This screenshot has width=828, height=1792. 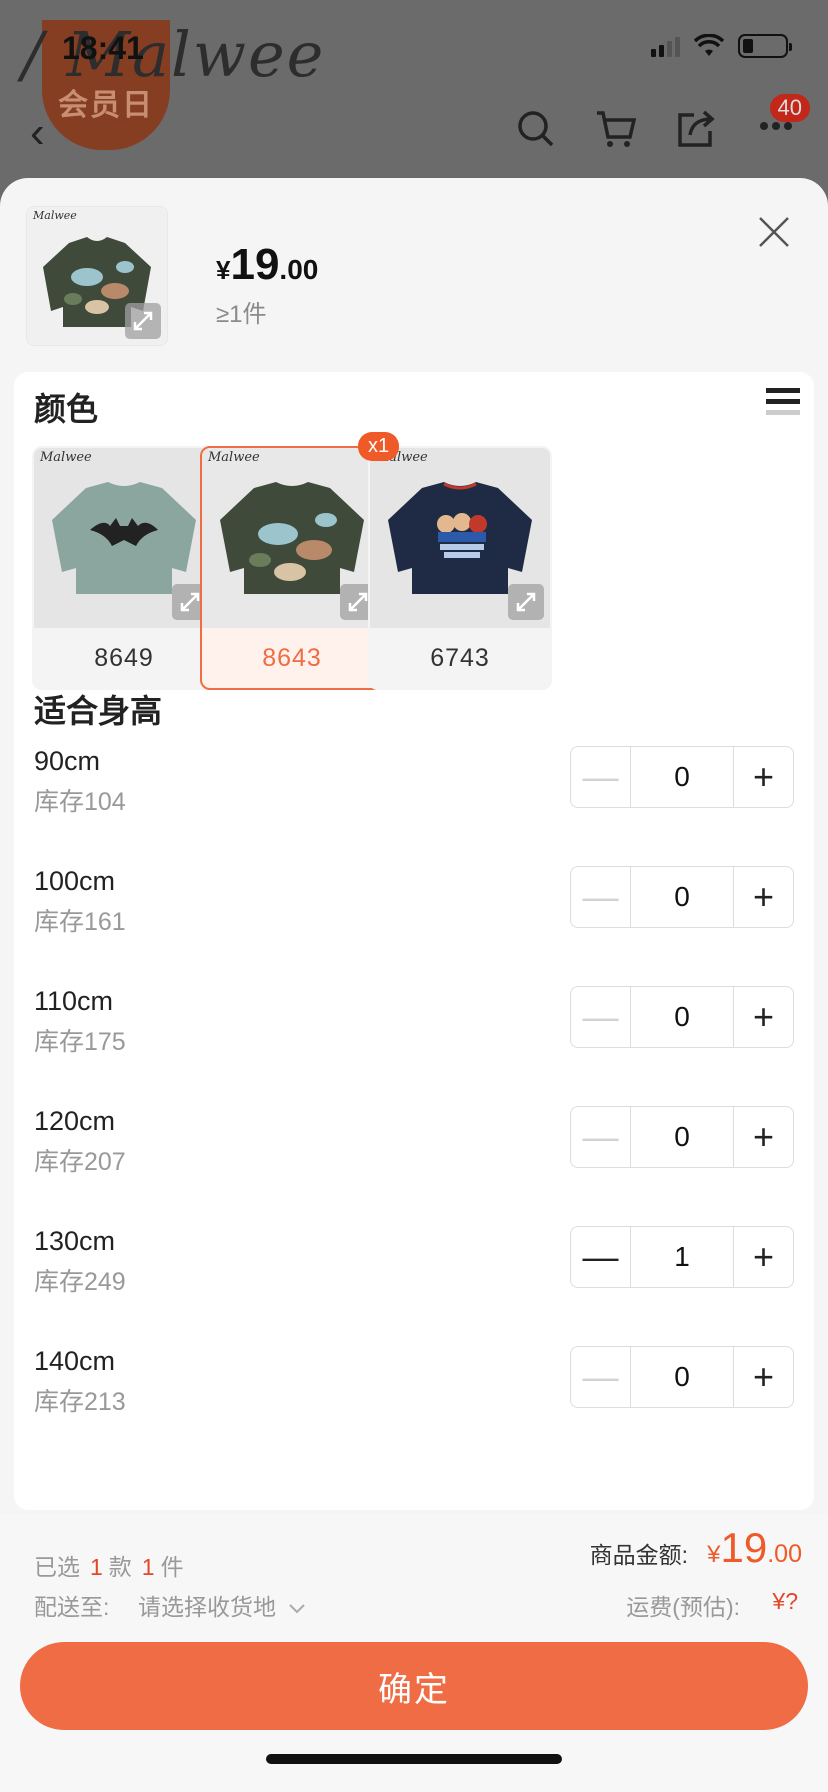 I want to click on selected-qty-badge: x1, so click(x=379, y=446).